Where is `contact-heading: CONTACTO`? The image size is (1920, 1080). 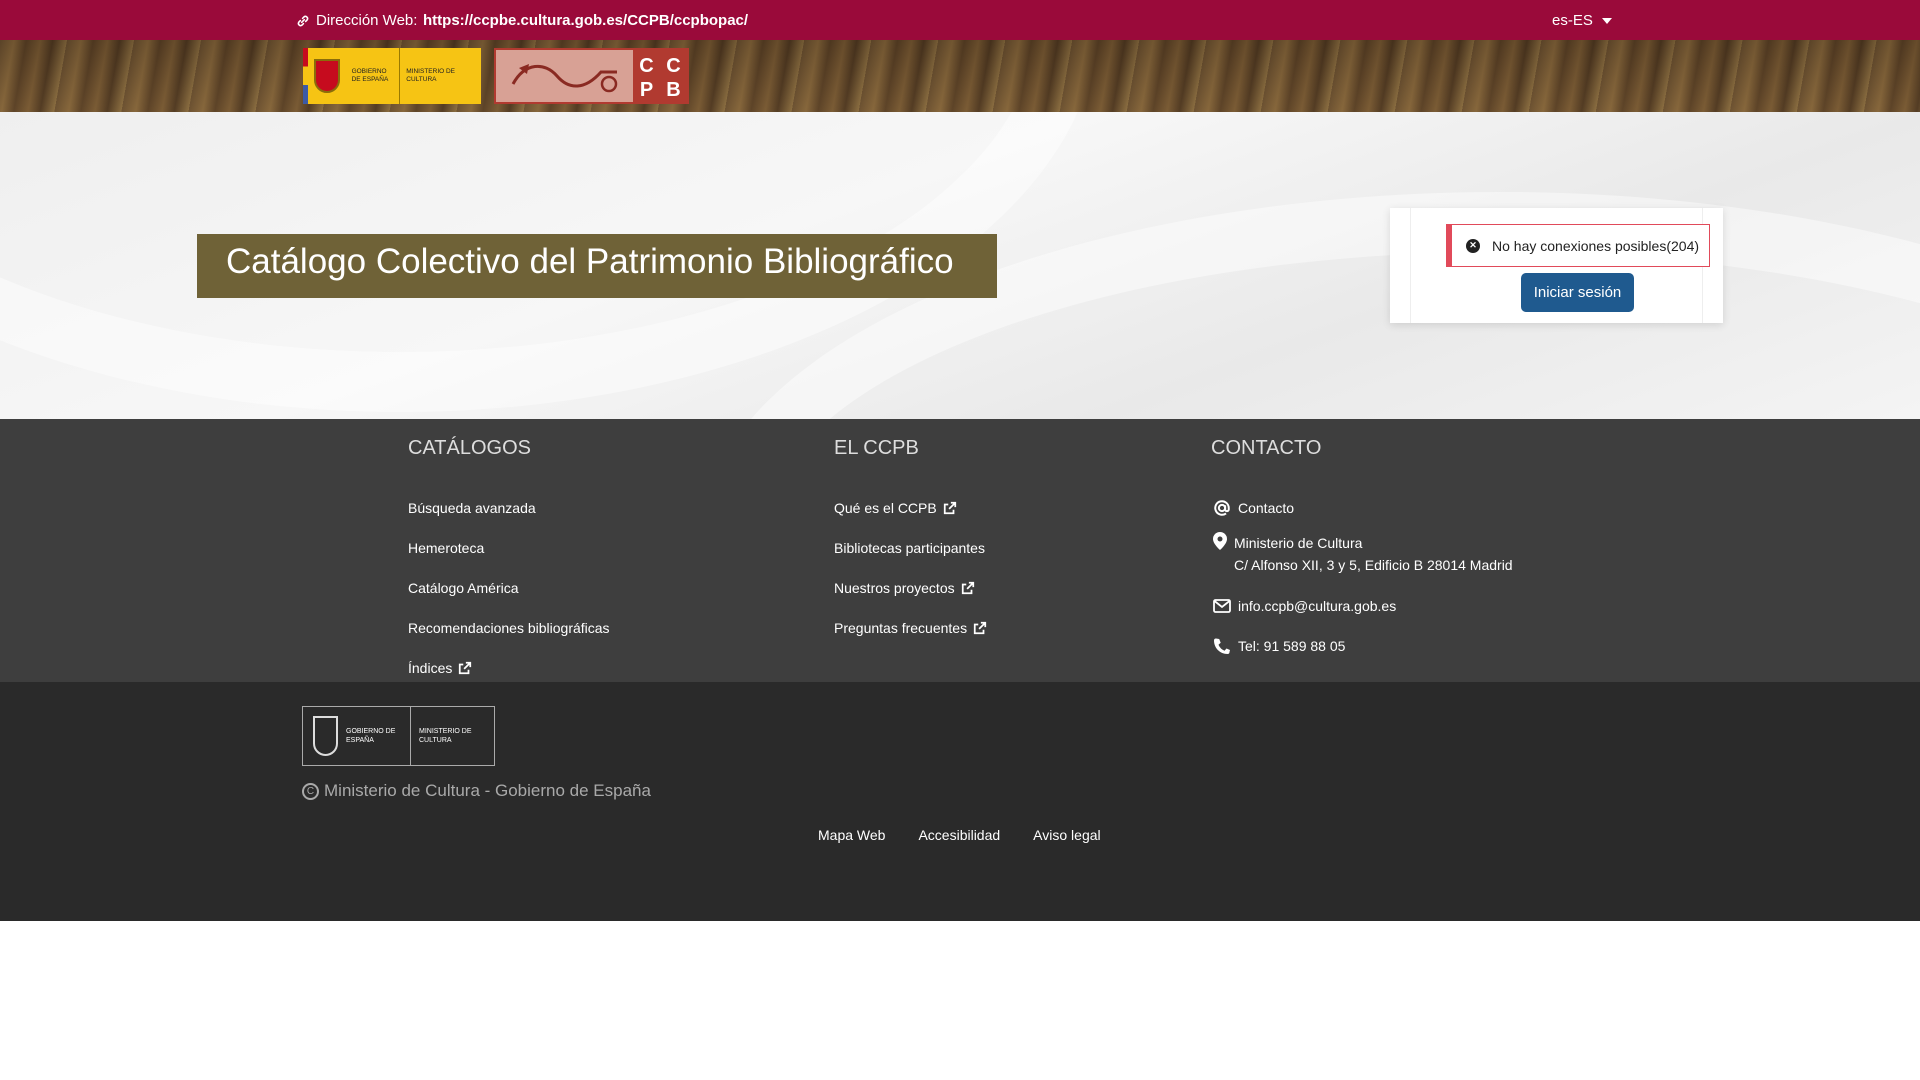 contact-heading: CONTACTO is located at coordinates (1266, 448).